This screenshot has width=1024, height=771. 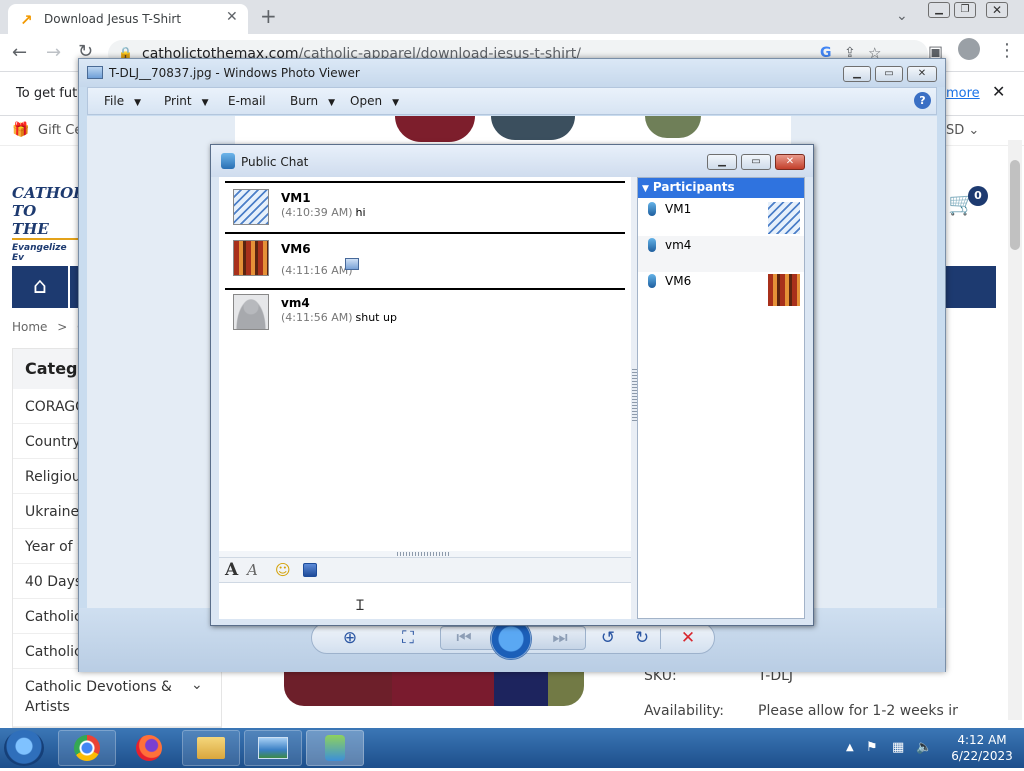 I want to click on currency-selector: SD ⌄, so click(x=962, y=130).